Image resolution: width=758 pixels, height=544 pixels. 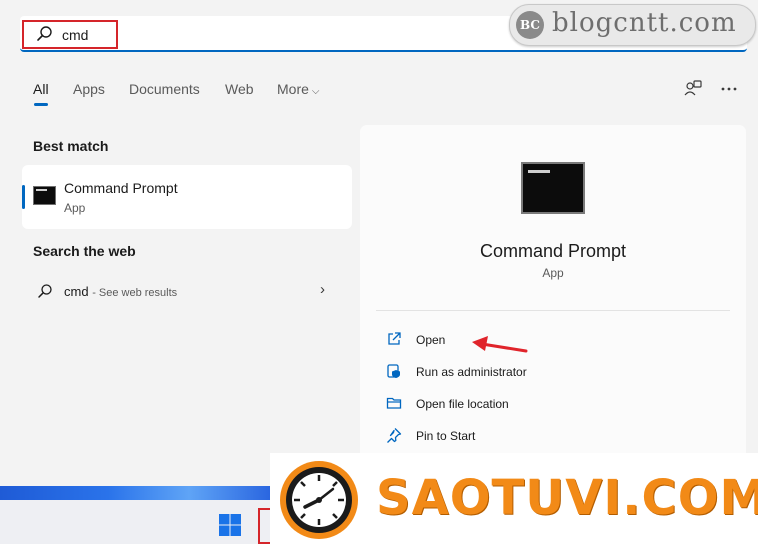 What do you see at coordinates (84, 251) in the screenshot?
I see `search-web-heading: Search the web` at bounding box center [84, 251].